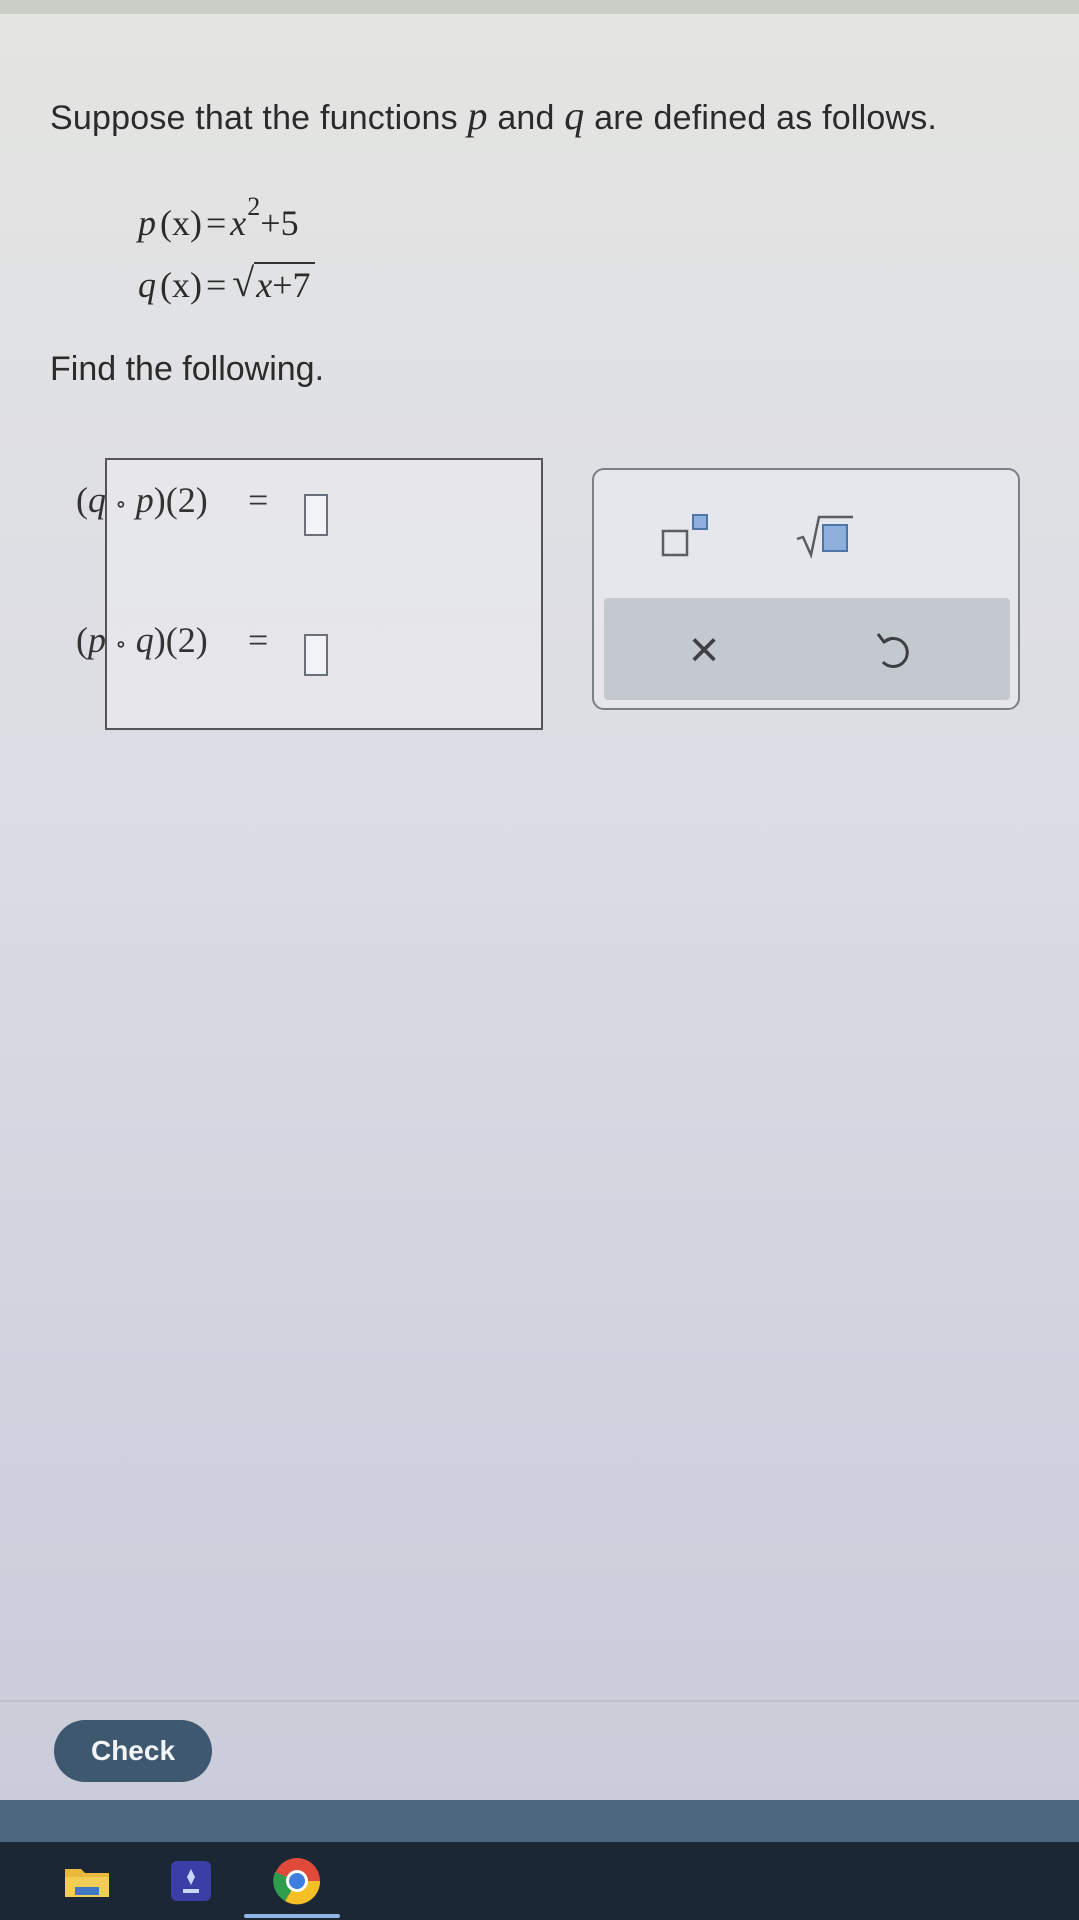  What do you see at coordinates (539, 1821) in the screenshot?
I see `footer-band` at bounding box center [539, 1821].